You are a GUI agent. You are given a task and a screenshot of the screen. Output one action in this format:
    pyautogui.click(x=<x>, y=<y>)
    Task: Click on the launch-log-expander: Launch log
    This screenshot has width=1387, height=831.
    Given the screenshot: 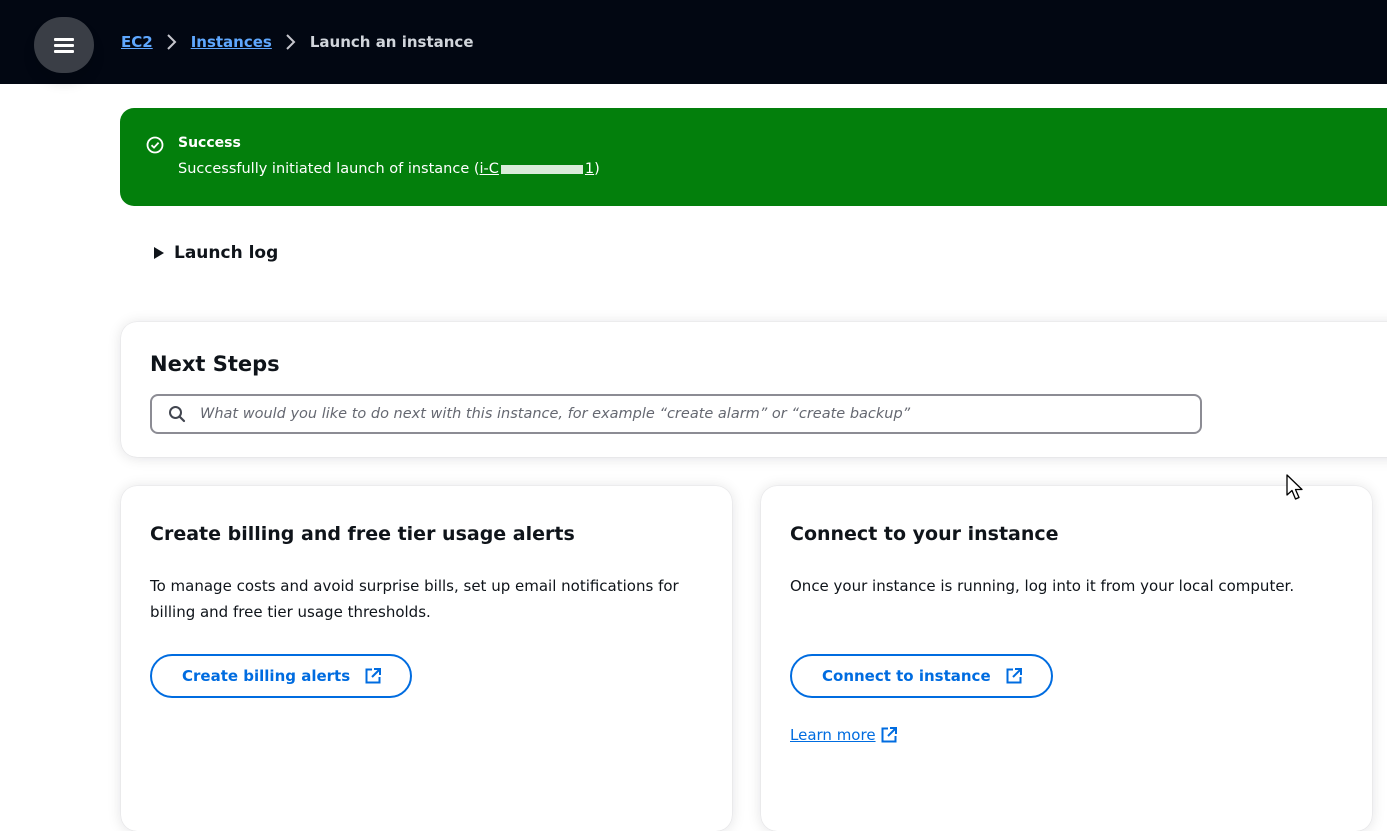 What is the action you would take?
    pyautogui.click(x=216, y=253)
    